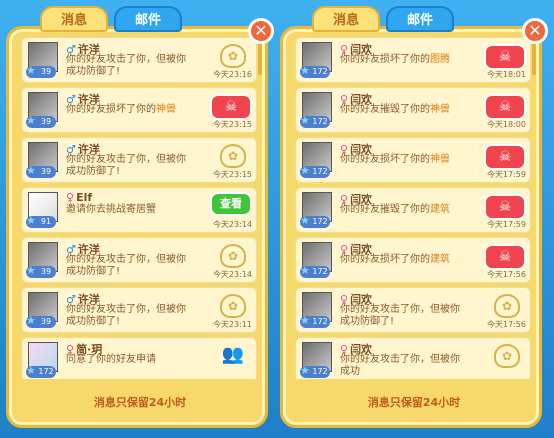 The height and width of the screenshot is (438, 554). What do you see at coordinates (111, 19) in the screenshot?
I see `tab-bar-left: 消息 邮件` at bounding box center [111, 19].